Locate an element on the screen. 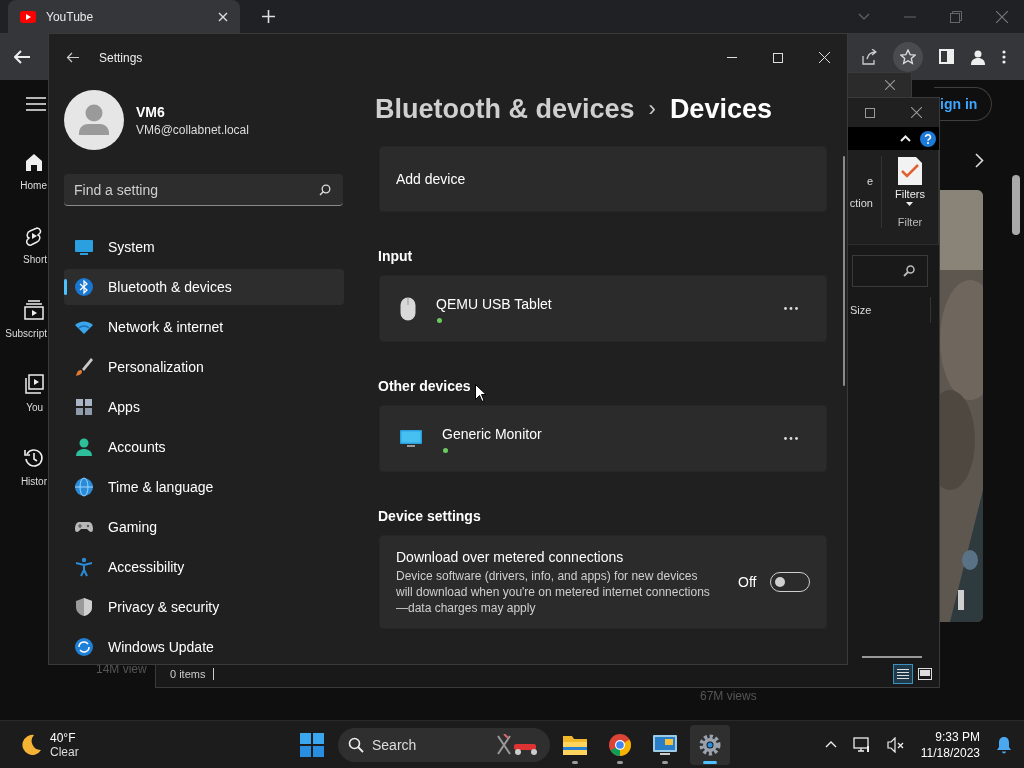  ribbon-label: ction is located at coordinates (861, 203).